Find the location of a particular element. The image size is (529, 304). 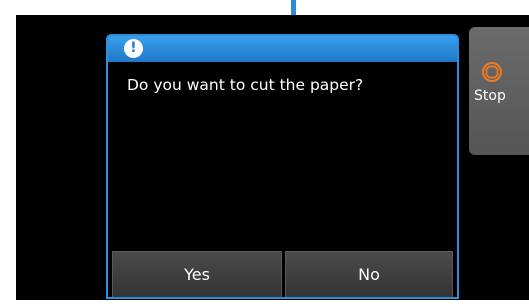

yes-button-label: Yes is located at coordinates (197, 274).